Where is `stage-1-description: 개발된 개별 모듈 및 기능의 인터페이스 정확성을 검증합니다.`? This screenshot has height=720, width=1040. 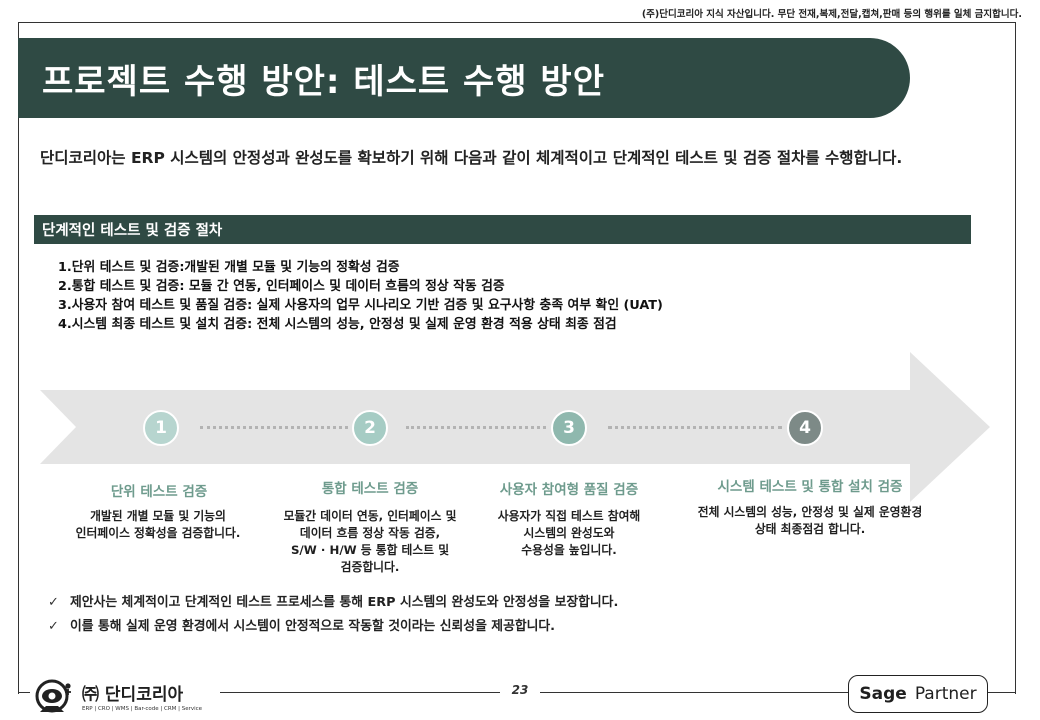 stage-1-description: 개발된 개별 모듈 및 기능의 인터페이스 정확성을 검증합니다. is located at coordinates (158, 524).